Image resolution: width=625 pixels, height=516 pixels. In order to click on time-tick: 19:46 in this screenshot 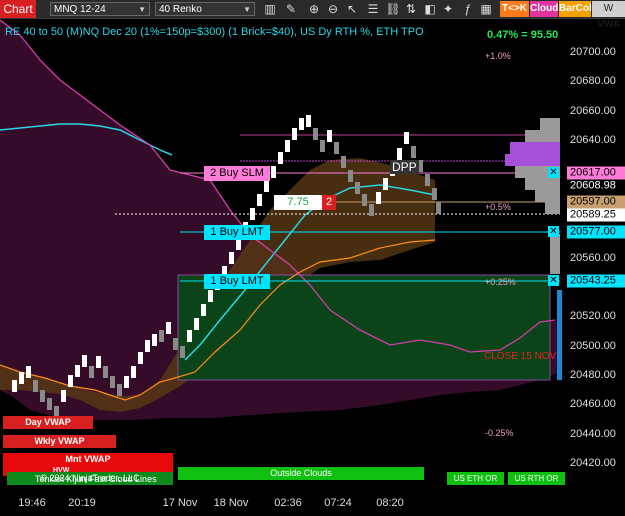, I will do `click(32, 503)`.